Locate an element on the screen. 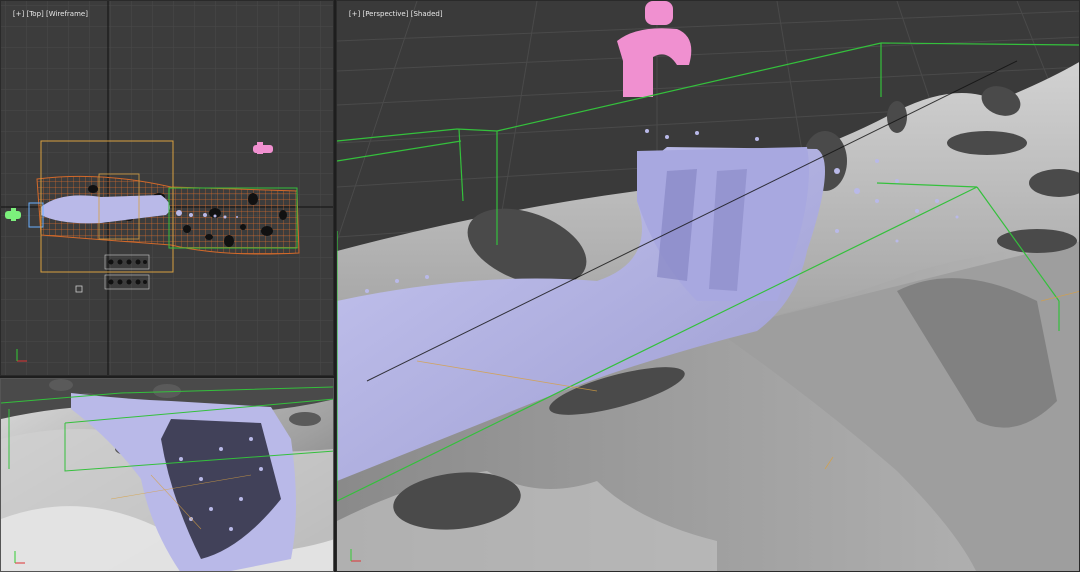 The height and width of the screenshot is (572, 1080). camera-view-canvas is located at coordinates (167, 475).